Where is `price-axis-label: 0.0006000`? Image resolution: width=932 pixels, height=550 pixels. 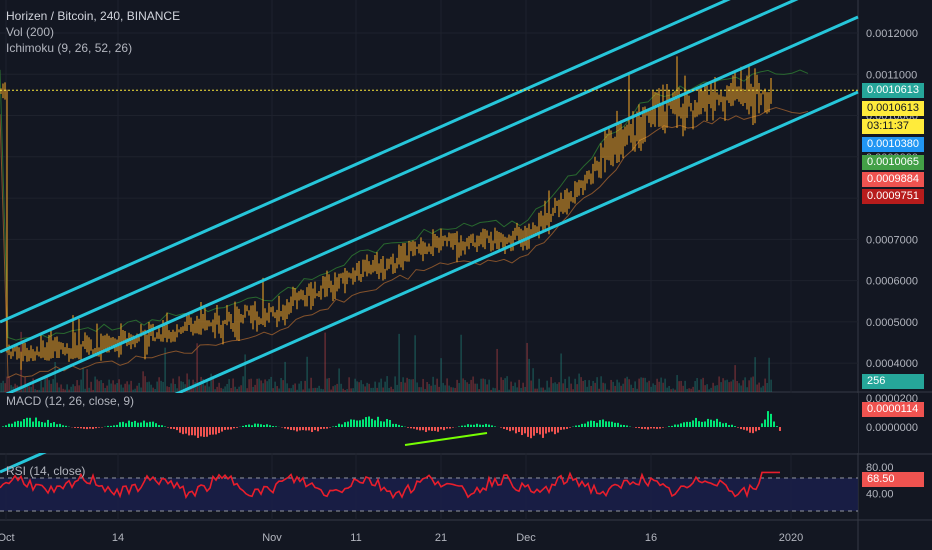
price-axis-label: 0.0006000 is located at coordinates (892, 282).